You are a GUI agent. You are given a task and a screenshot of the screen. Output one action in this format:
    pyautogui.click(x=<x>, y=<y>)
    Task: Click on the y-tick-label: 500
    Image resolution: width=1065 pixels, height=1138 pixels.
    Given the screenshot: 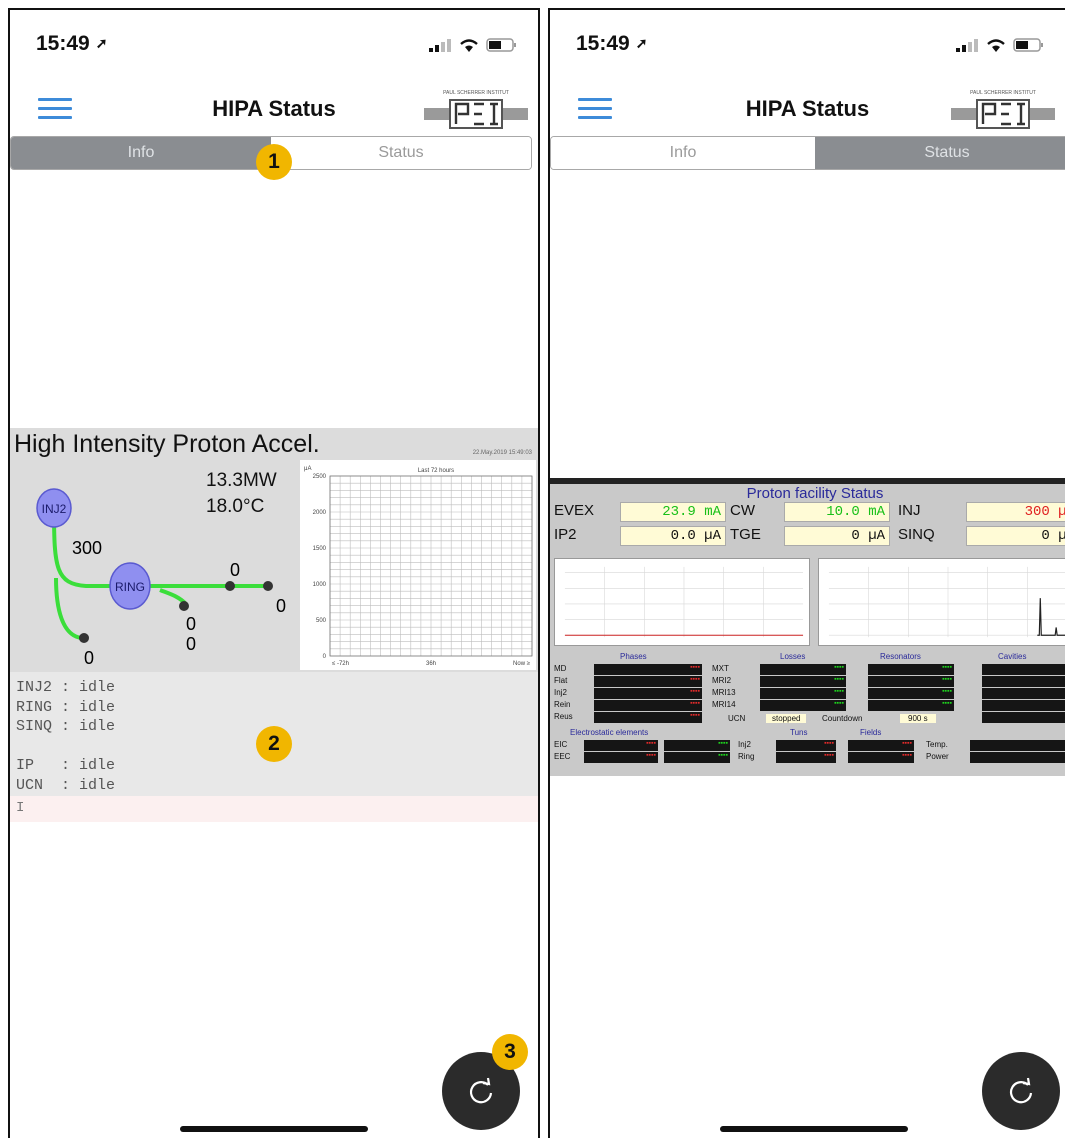 What is the action you would take?
    pyautogui.click(x=321, y=621)
    